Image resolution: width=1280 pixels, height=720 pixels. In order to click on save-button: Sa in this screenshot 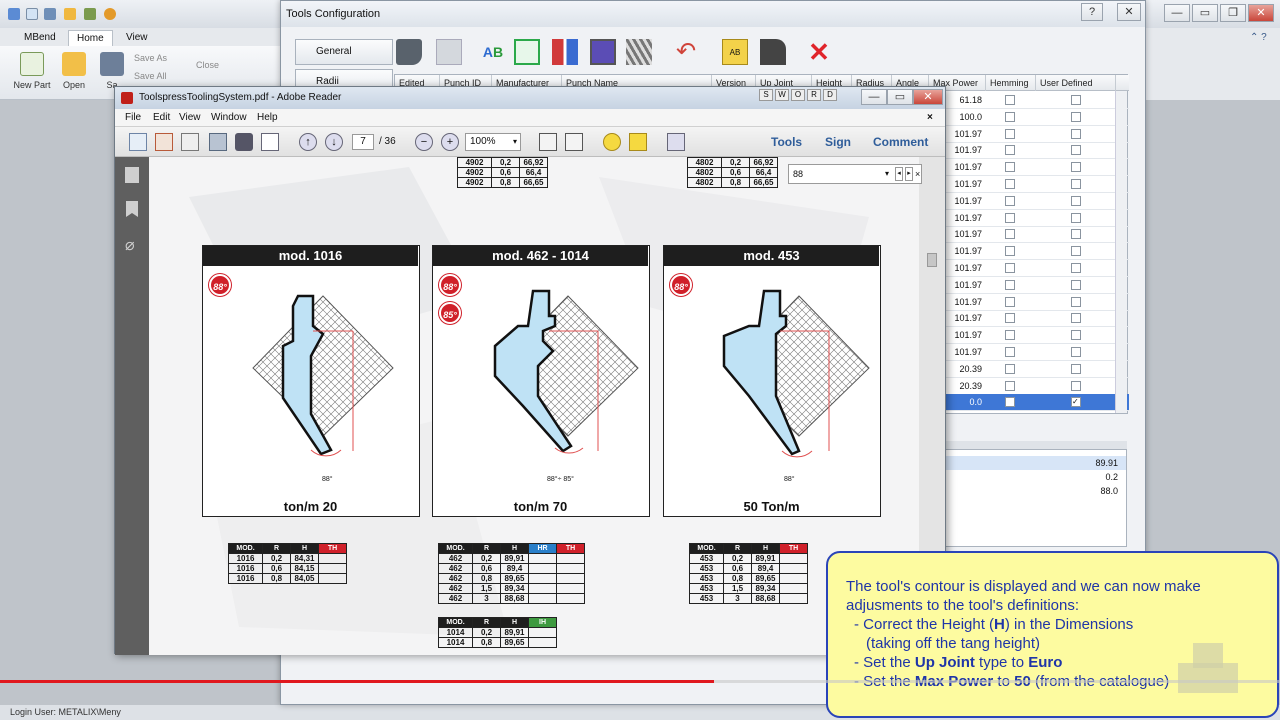, I will do `click(112, 71)`.